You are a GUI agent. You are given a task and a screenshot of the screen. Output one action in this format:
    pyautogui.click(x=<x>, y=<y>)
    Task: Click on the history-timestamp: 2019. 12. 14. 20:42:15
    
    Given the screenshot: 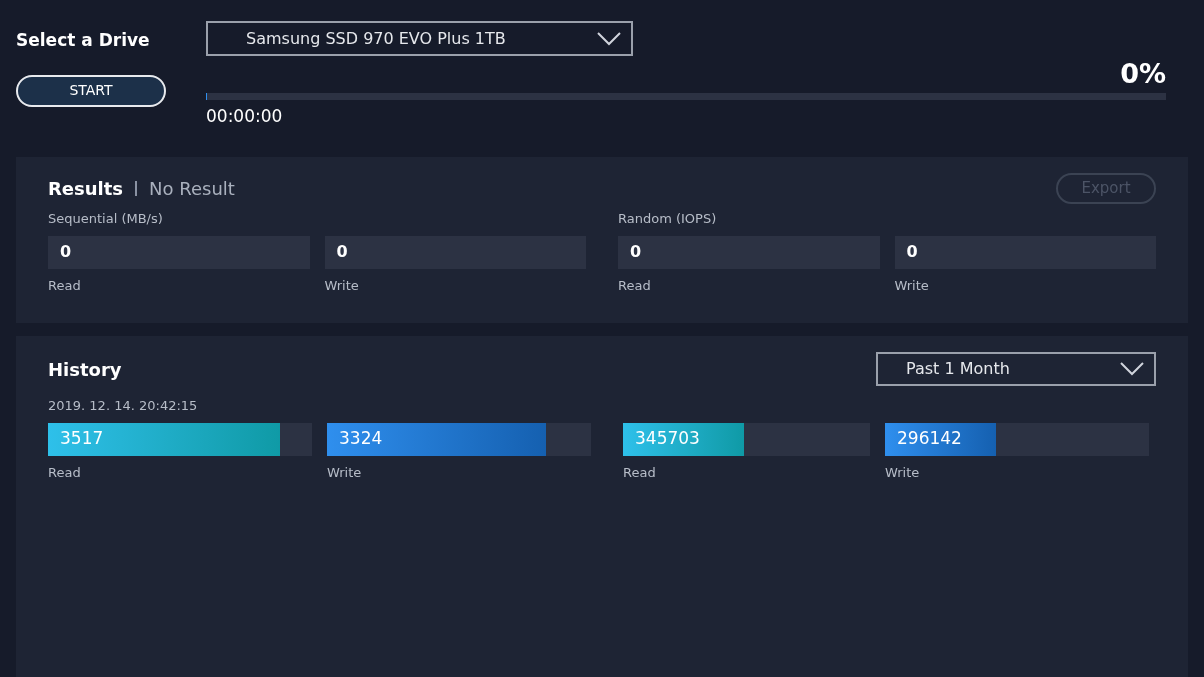 What is the action you would take?
    pyautogui.click(x=123, y=406)
    